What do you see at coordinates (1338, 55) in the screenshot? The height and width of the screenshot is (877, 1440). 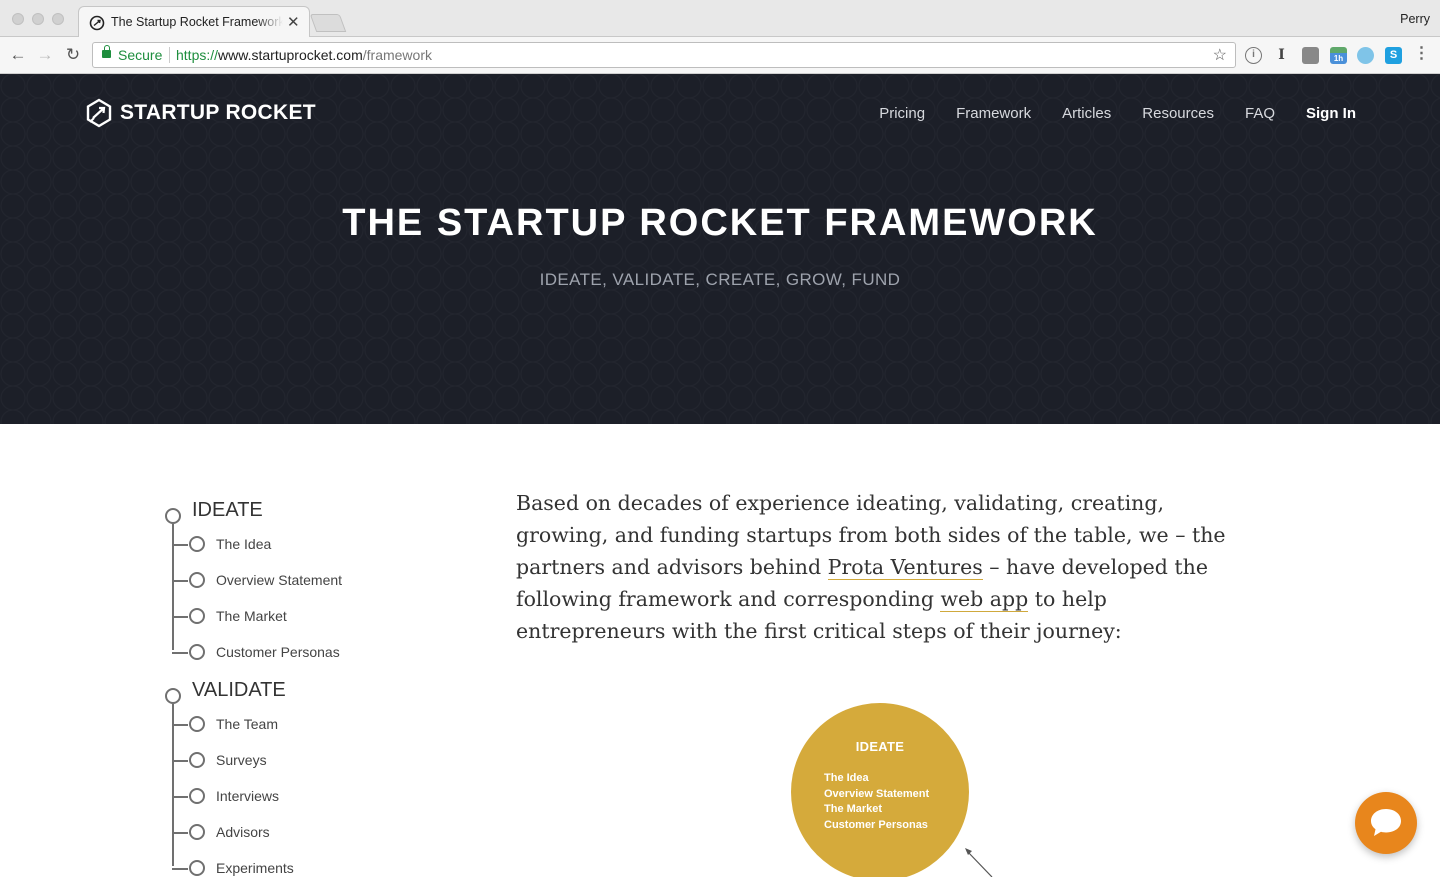 I see `calendar-icon: 1h` at bounding box center [1338, 55].